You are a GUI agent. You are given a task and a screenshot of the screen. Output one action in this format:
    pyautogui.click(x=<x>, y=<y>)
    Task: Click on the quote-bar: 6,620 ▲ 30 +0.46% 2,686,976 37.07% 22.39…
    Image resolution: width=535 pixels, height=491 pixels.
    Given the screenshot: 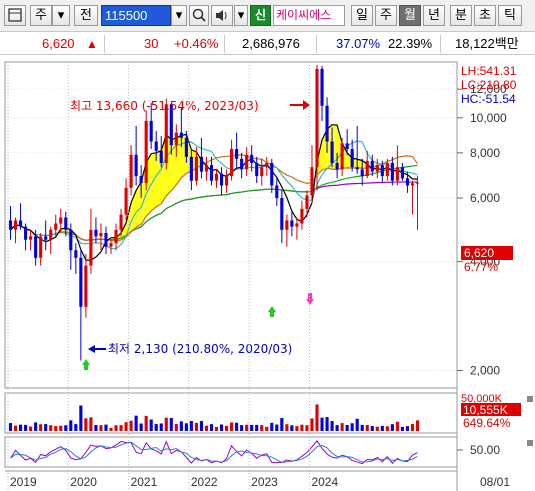 What is the action you would take?
    pyautogui.click(x=267, y=44)
    